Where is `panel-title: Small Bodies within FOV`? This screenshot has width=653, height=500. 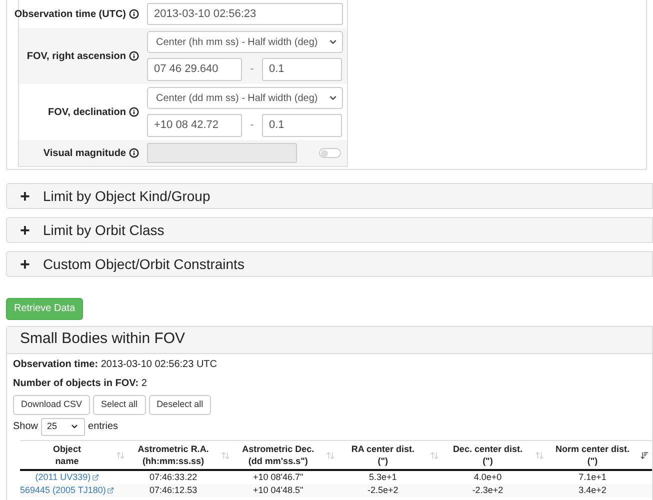
panel-title: Small Bodies within FOV is located at coordinates (103, 339).